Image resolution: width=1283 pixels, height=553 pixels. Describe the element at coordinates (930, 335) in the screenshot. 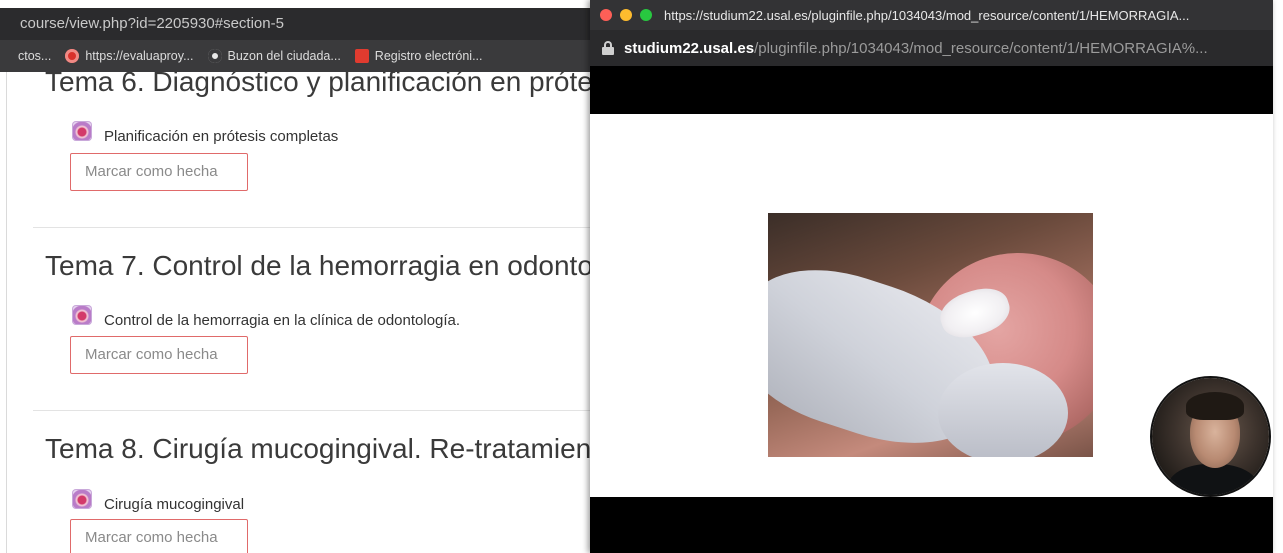

I see `dental-procedure-photo` at that location.